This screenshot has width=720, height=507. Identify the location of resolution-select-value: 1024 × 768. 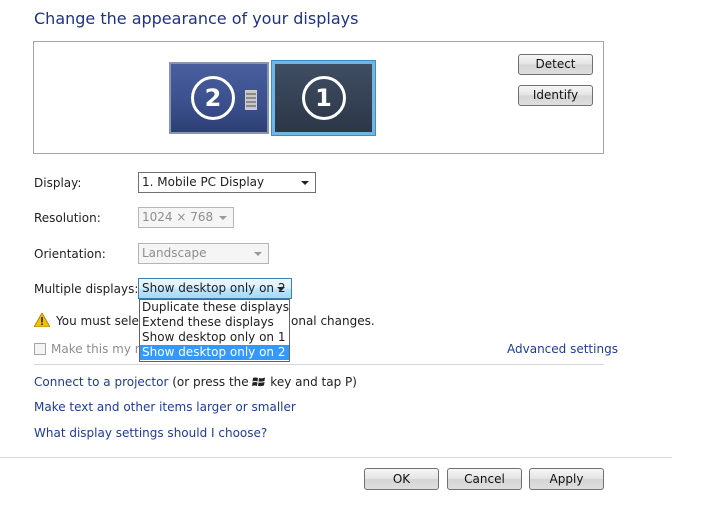
(178, 217).